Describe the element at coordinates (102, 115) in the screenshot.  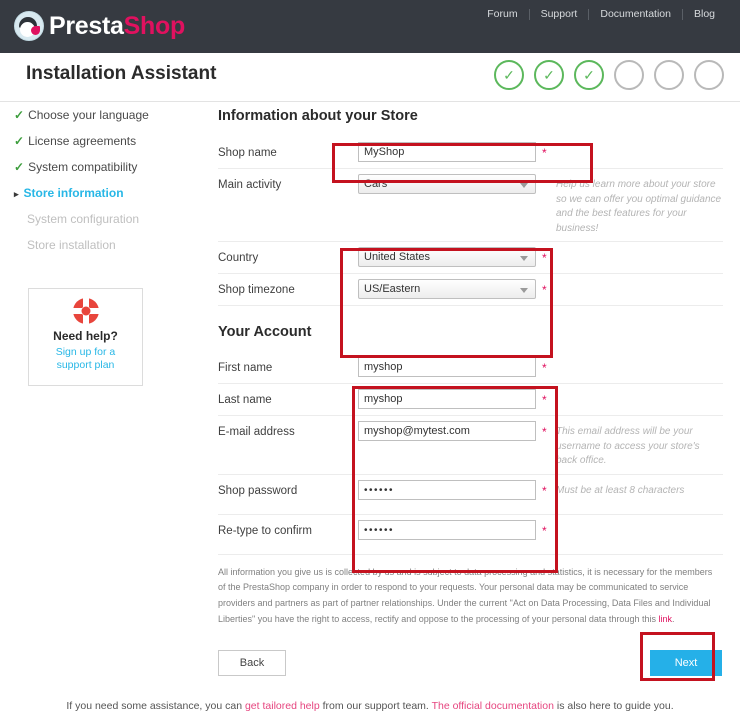
I see `sidebar-item-choose-language: ✓ Choose your language` at that location.